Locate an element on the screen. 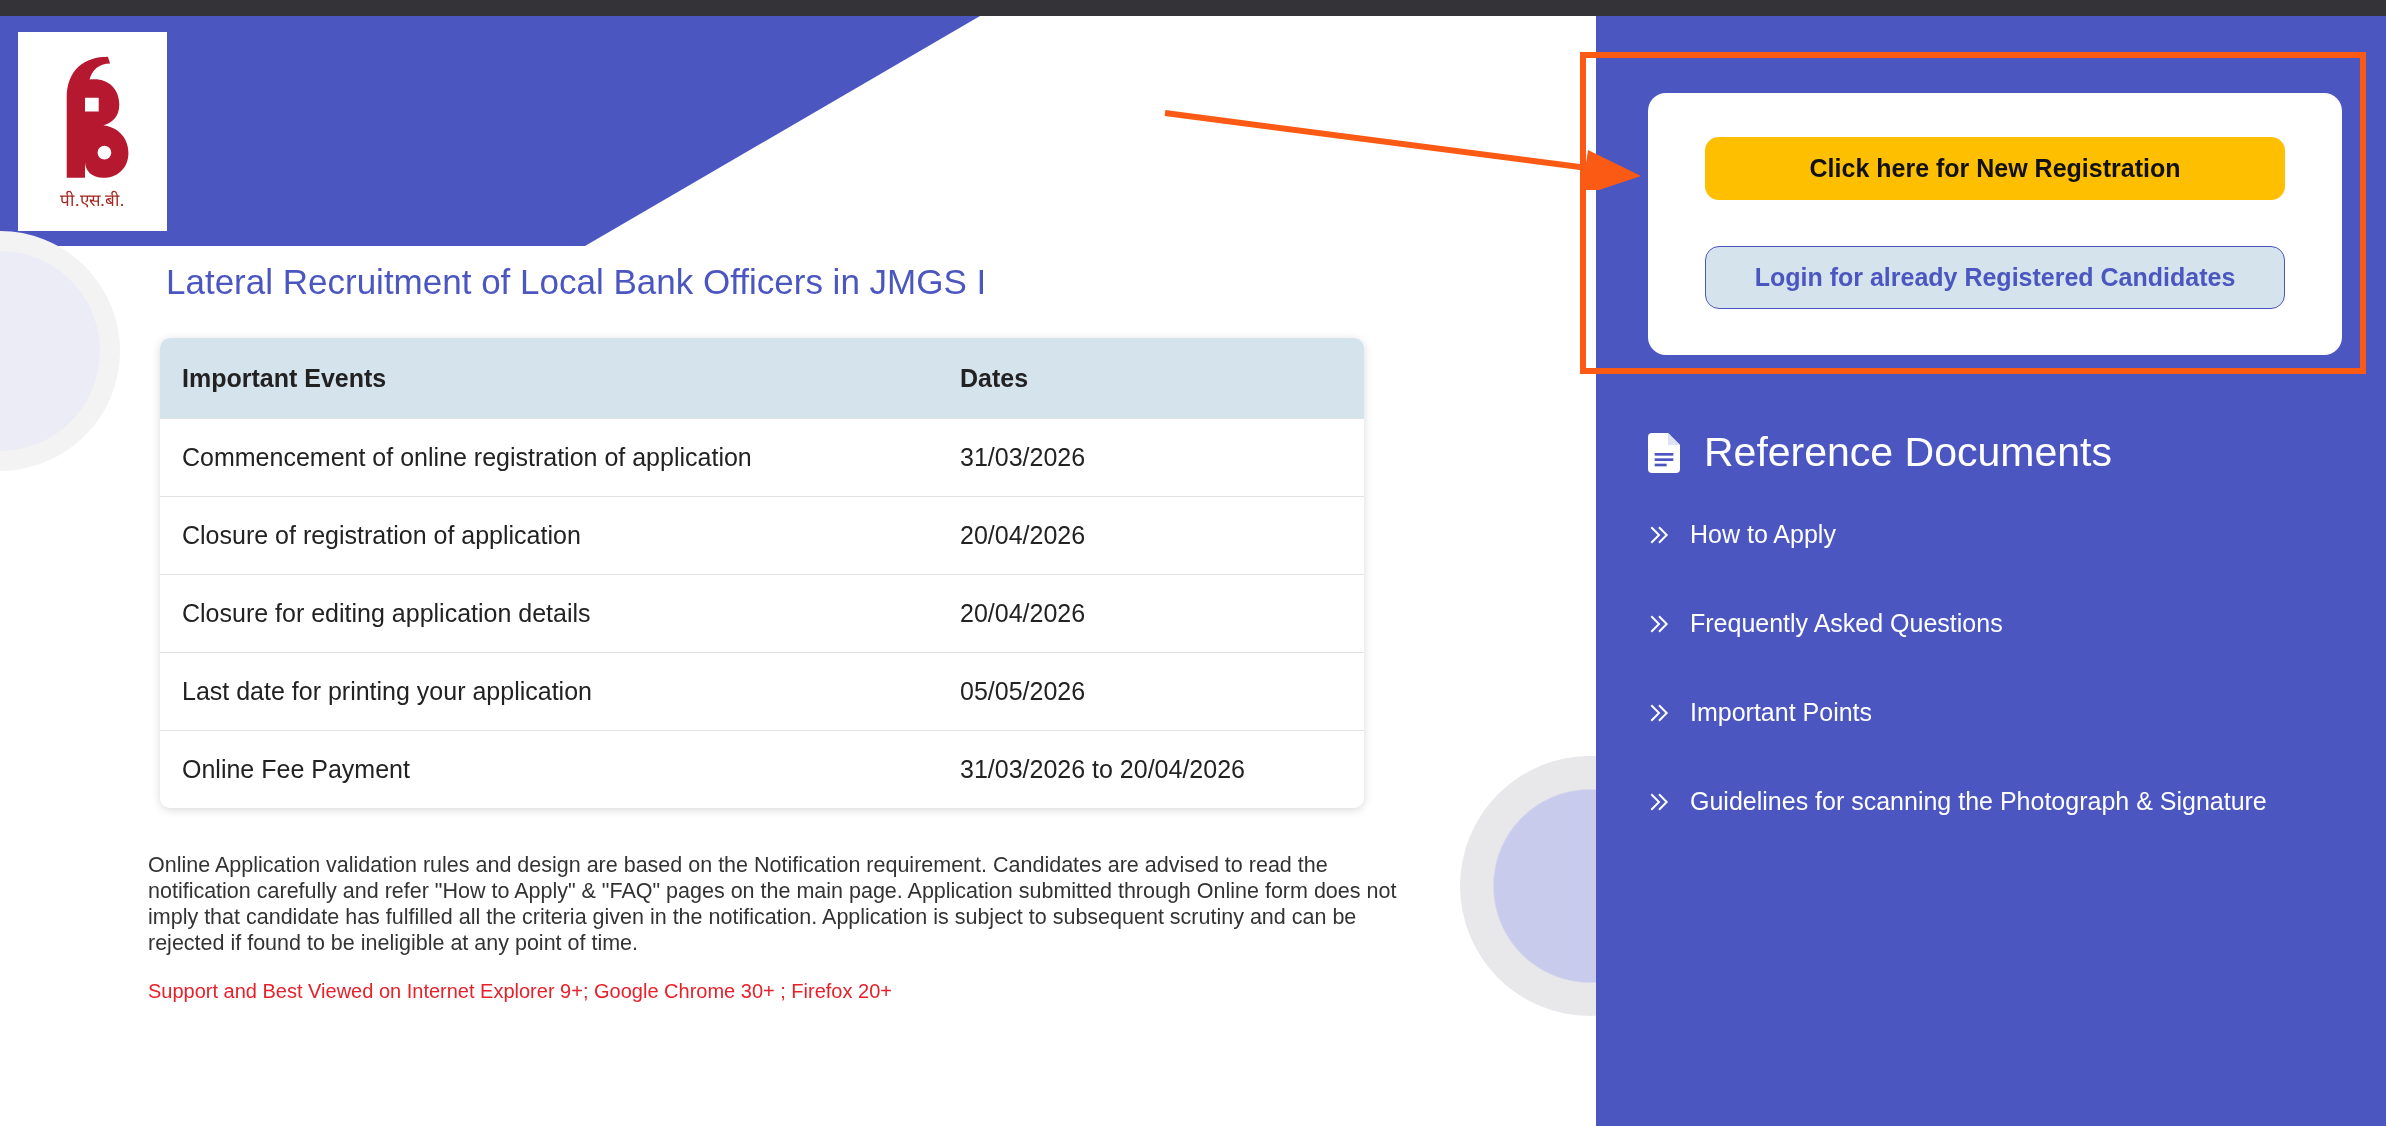 The height and width of the screenshot is (1126, 2386). document-link: Frequently Asked Questions is located at coordinates (1846, 623).